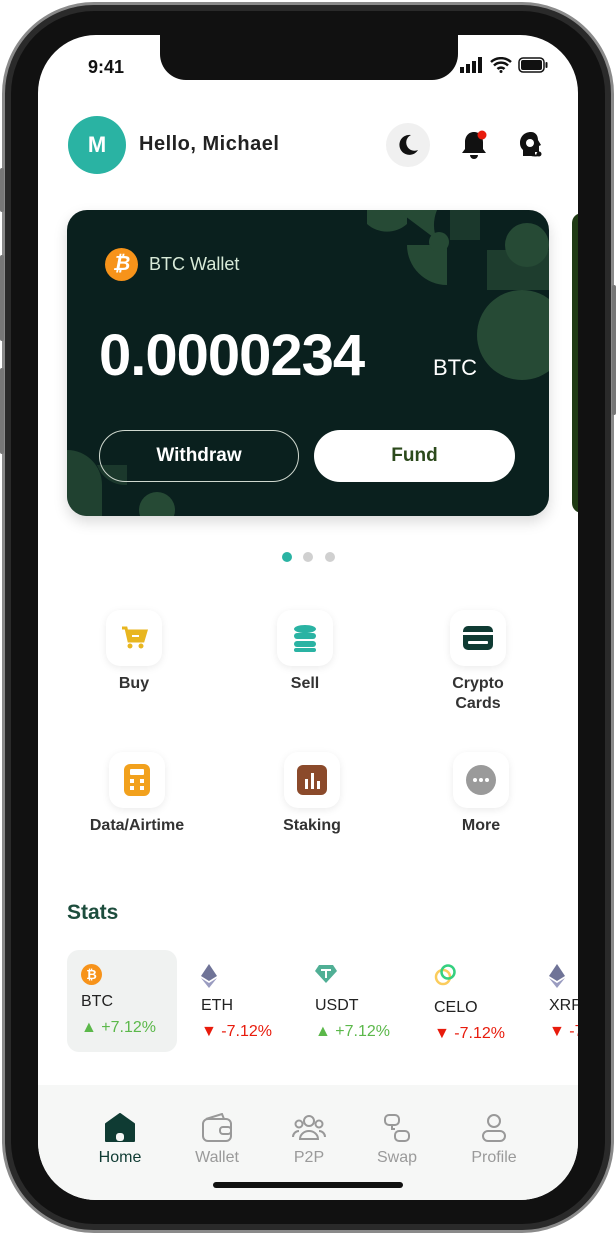 This screenshot has width=616, height=1235. Describe the element at coordinates (122, 1001) in the screenshot. I see `stat-item-btc: ₿ BTC ▲ +7.12%` at that location.